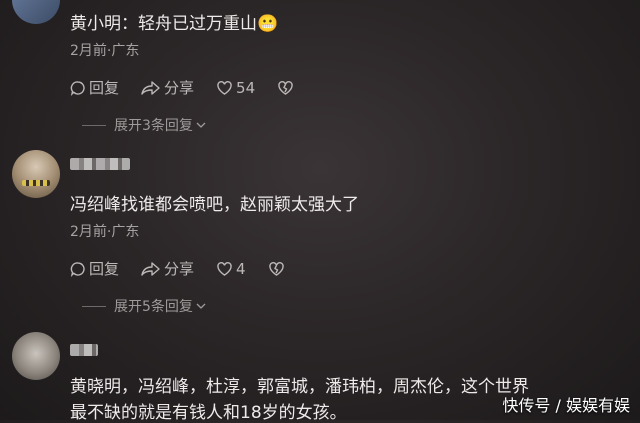  I want to click on like-count: 54, so click(246, 87).